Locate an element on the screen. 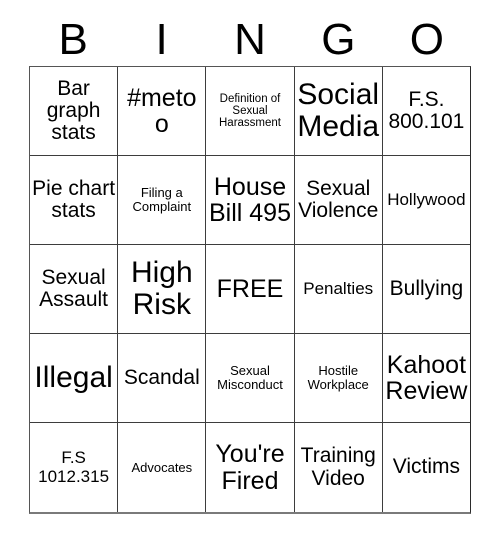 The height and width of the screenshot is (544, 500). bingo-cell-label: F.S 1012.315 is located at coordinates (74, 467).